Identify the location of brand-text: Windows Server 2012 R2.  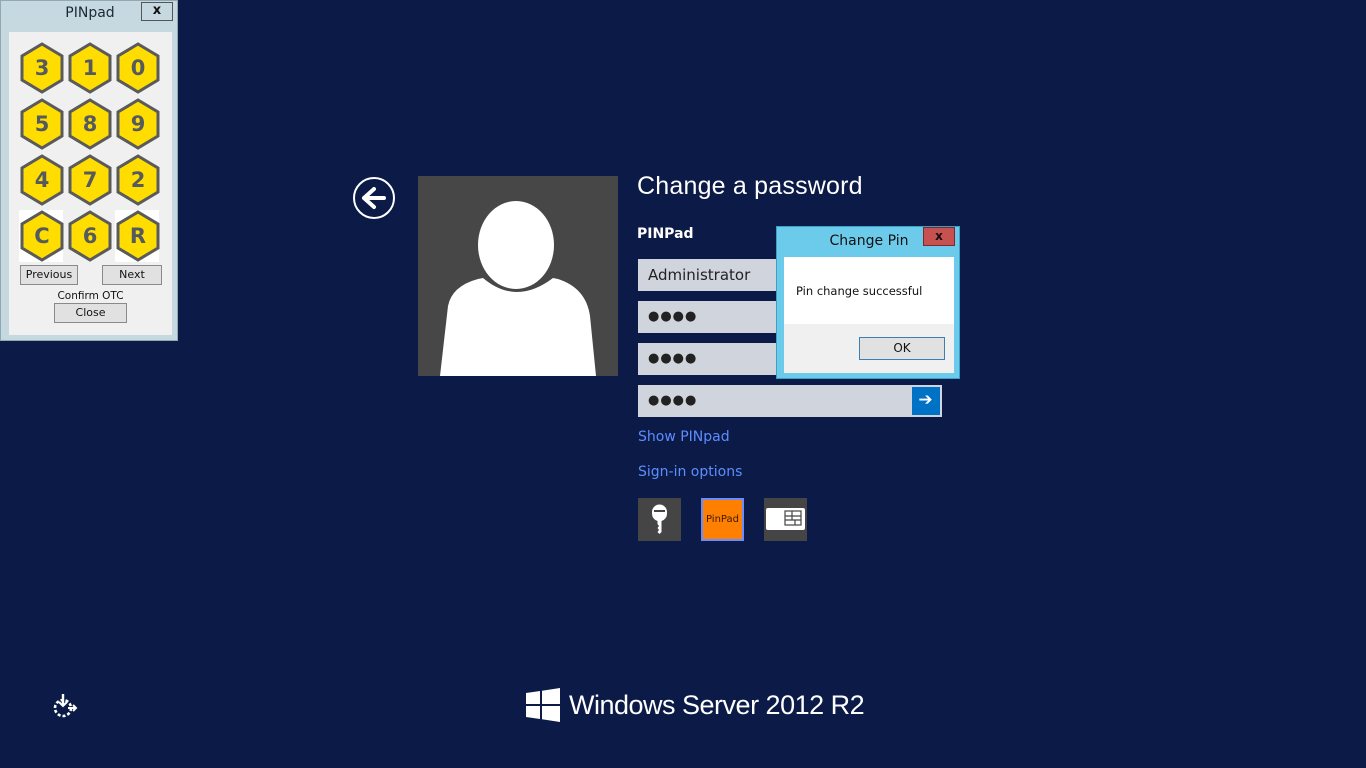
(717, 704).